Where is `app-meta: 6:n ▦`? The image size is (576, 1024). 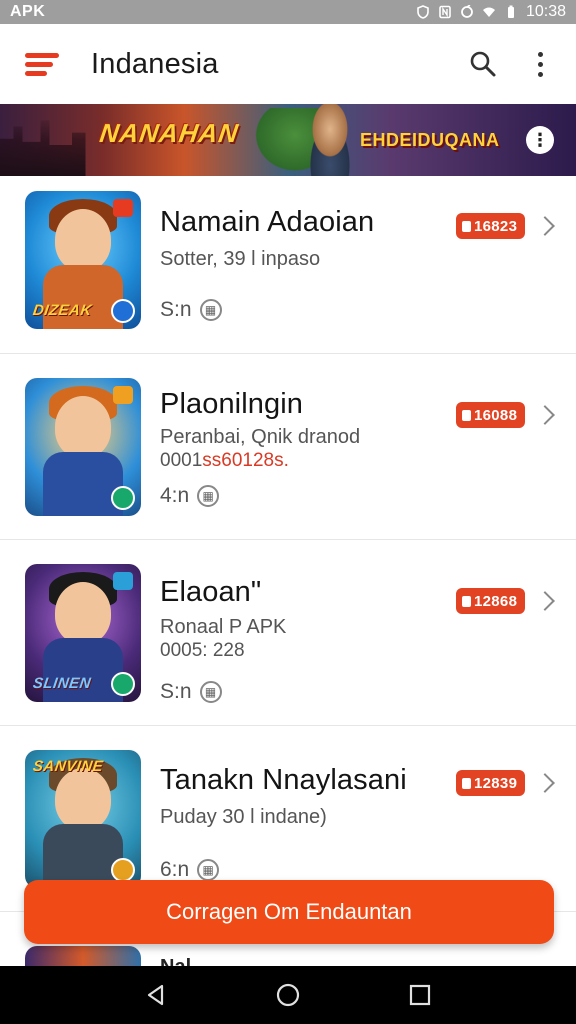 app-meta: 6:n ▦ is located at coordinates (190, 870).